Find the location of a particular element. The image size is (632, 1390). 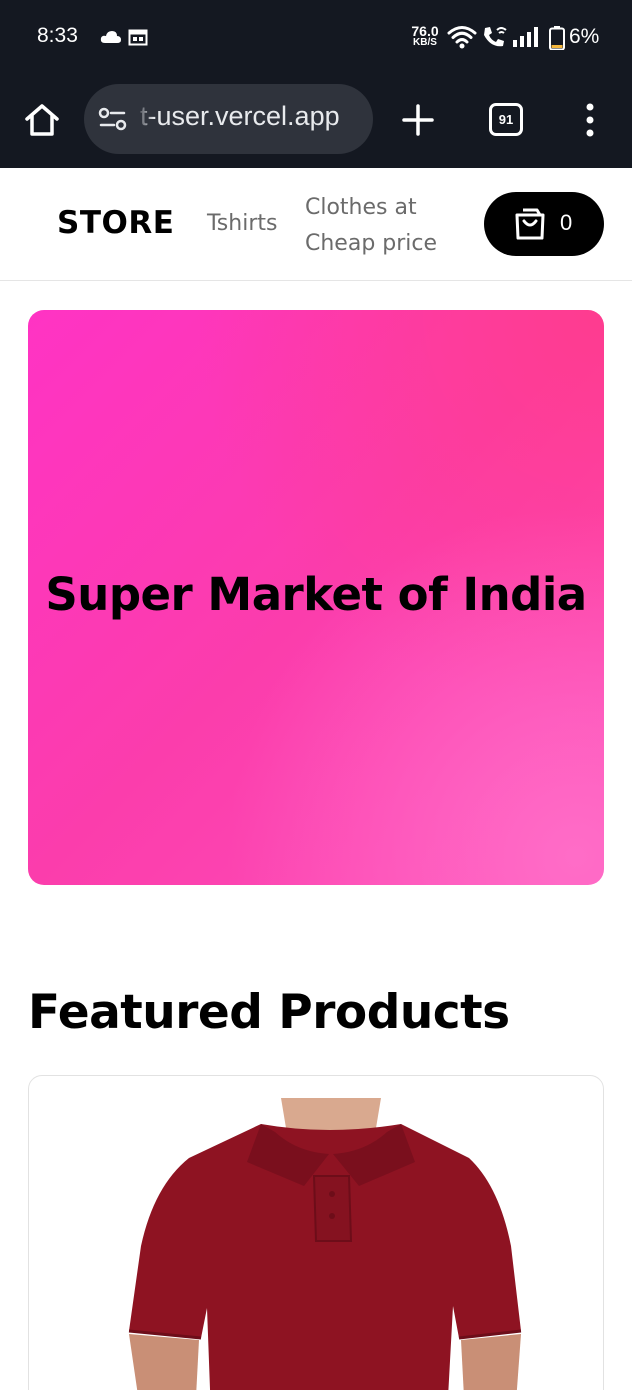

store-logo: STORE is located at coordinates (115, 223).